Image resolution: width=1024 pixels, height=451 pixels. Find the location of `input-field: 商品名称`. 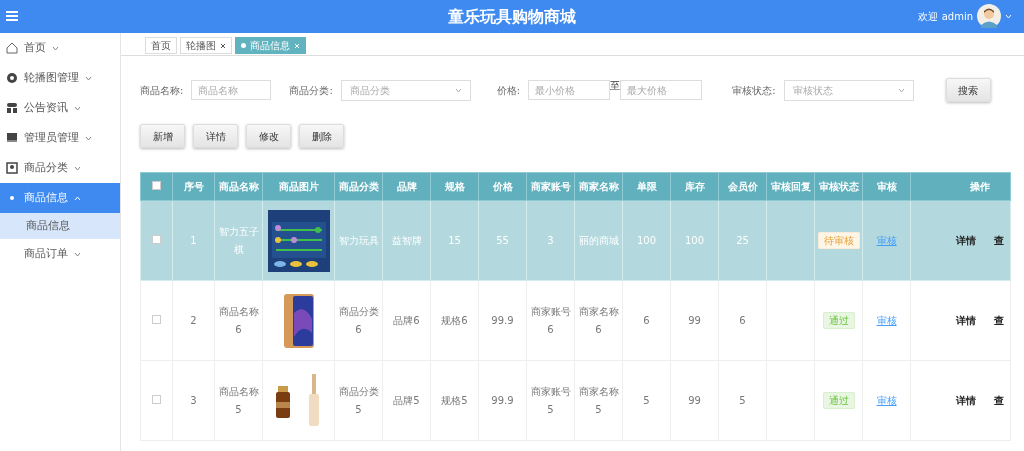

input-field: 商品名称 is located at coordinates (231, 90).